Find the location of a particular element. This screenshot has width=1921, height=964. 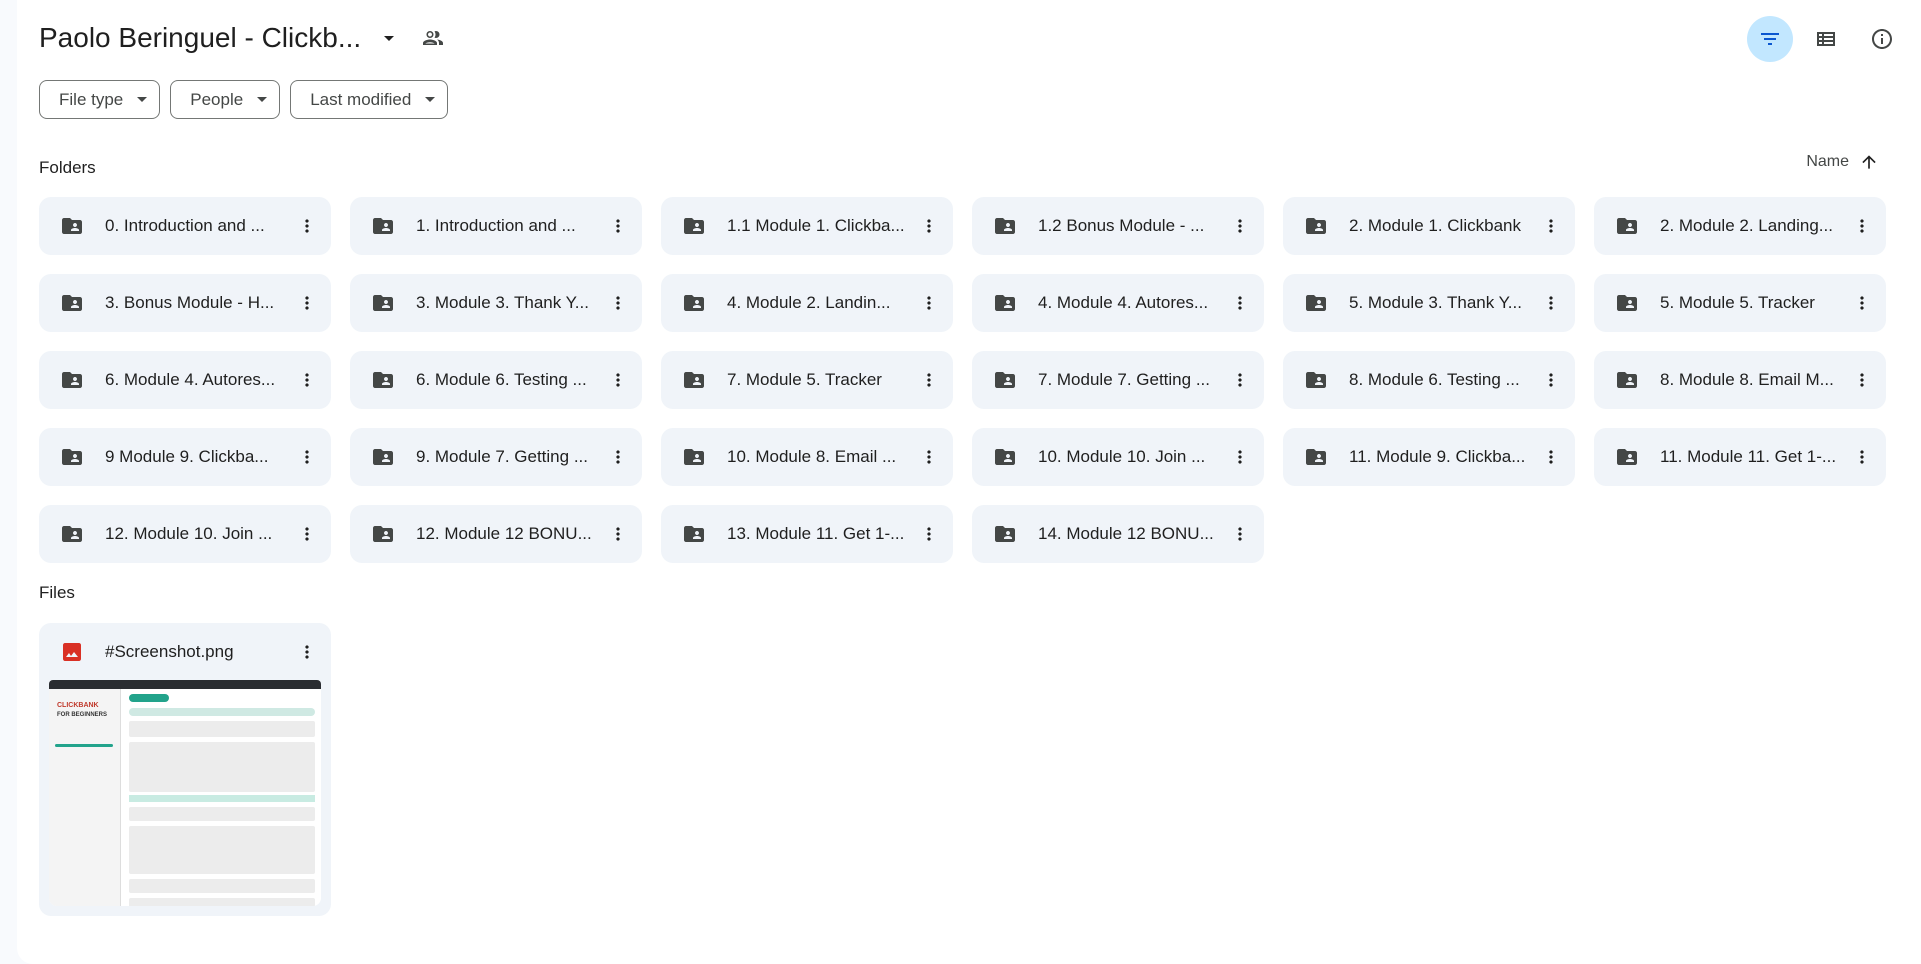

people-icon is located at coordinates (433, 38).